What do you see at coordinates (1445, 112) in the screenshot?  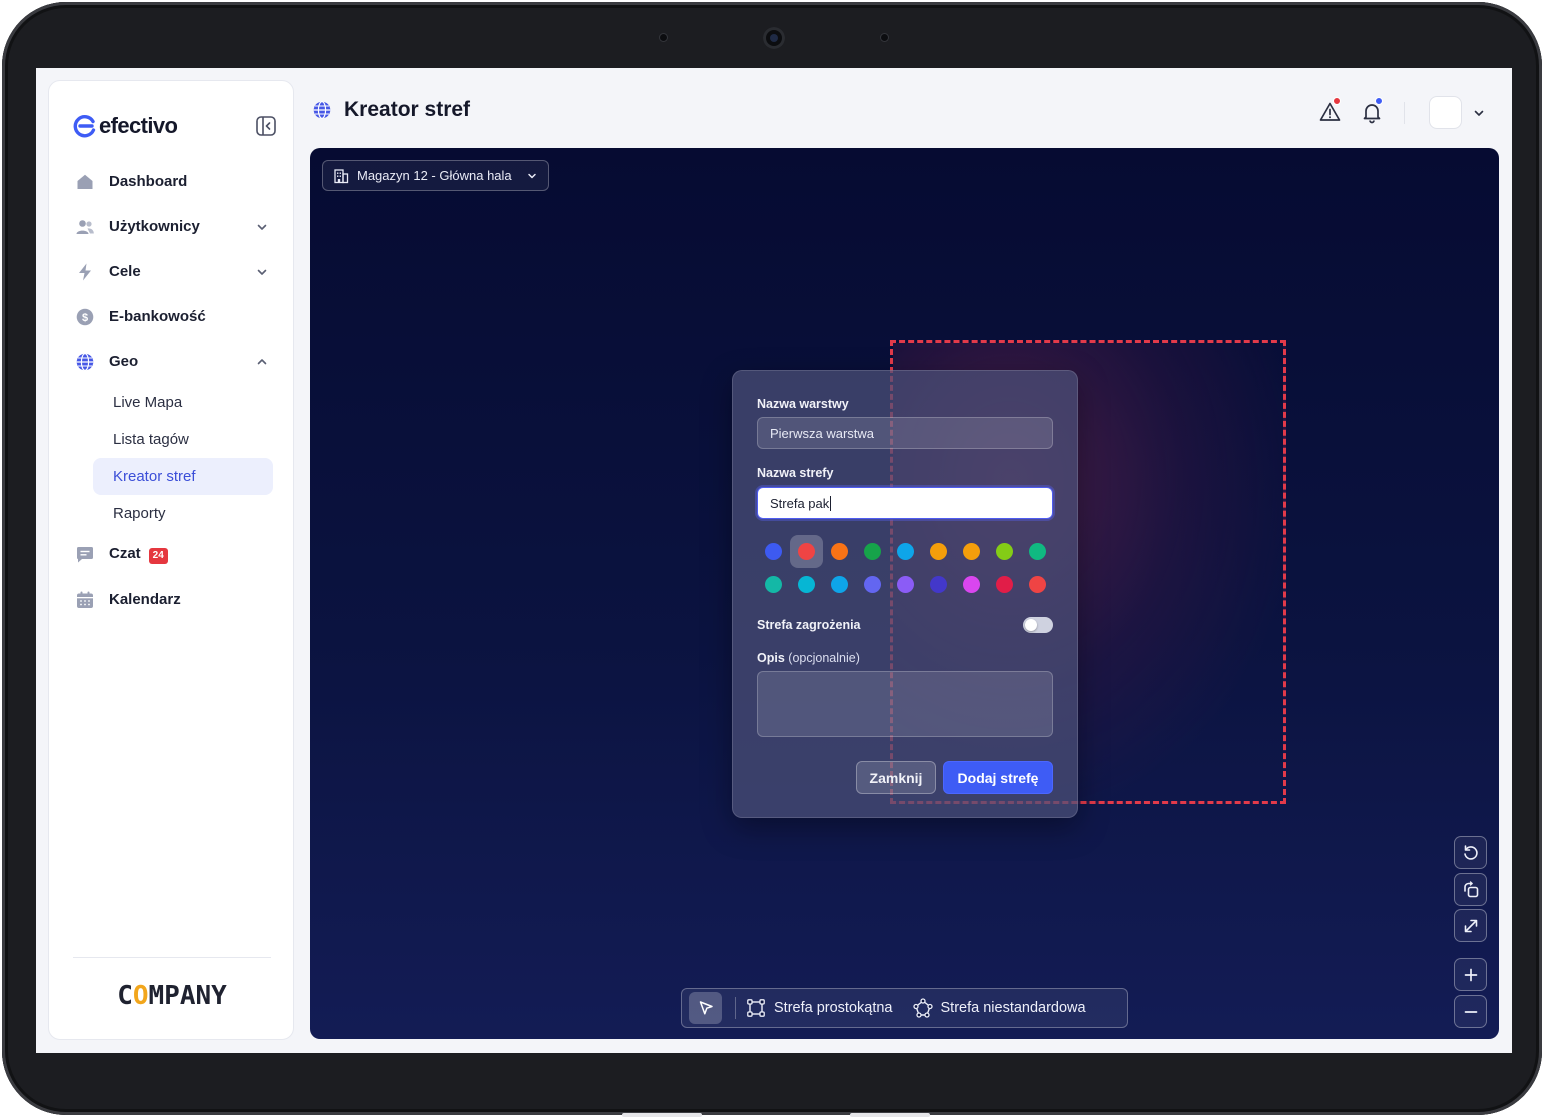 I see `avatar` at bounding box center [1445, 112].